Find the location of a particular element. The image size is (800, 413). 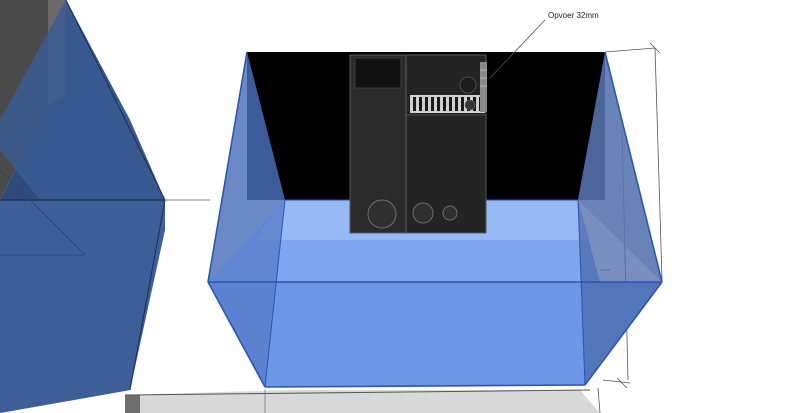

bulkhead-hole-small is located at coordinates (450, 213).